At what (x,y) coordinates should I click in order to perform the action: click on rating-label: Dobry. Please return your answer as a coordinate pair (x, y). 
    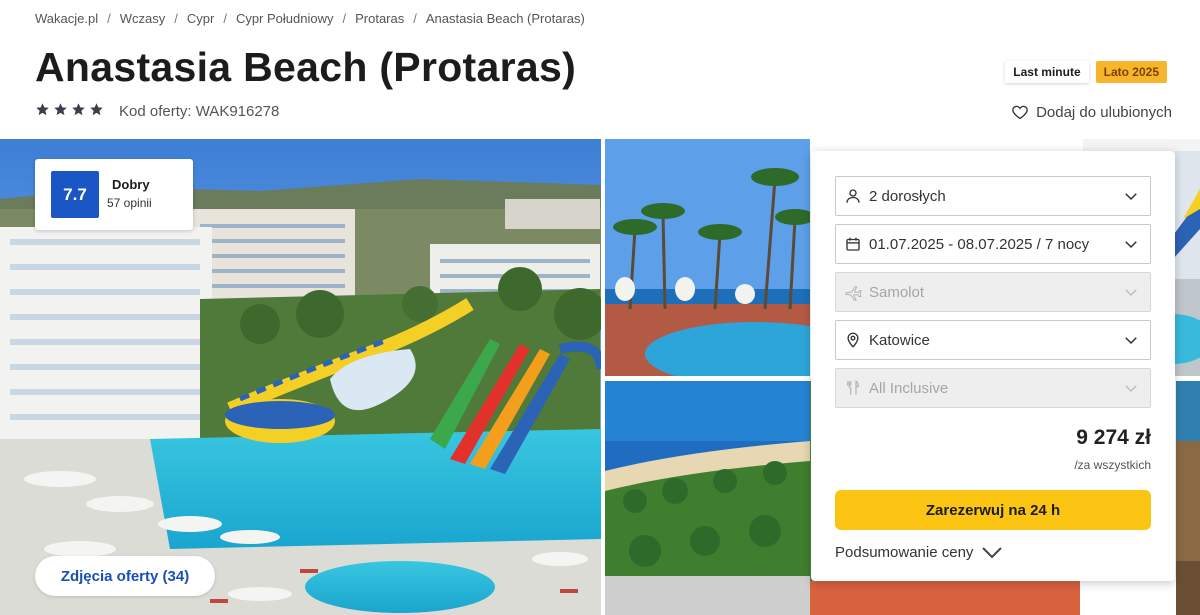
    Looking at the image, I should click on (131, 184).